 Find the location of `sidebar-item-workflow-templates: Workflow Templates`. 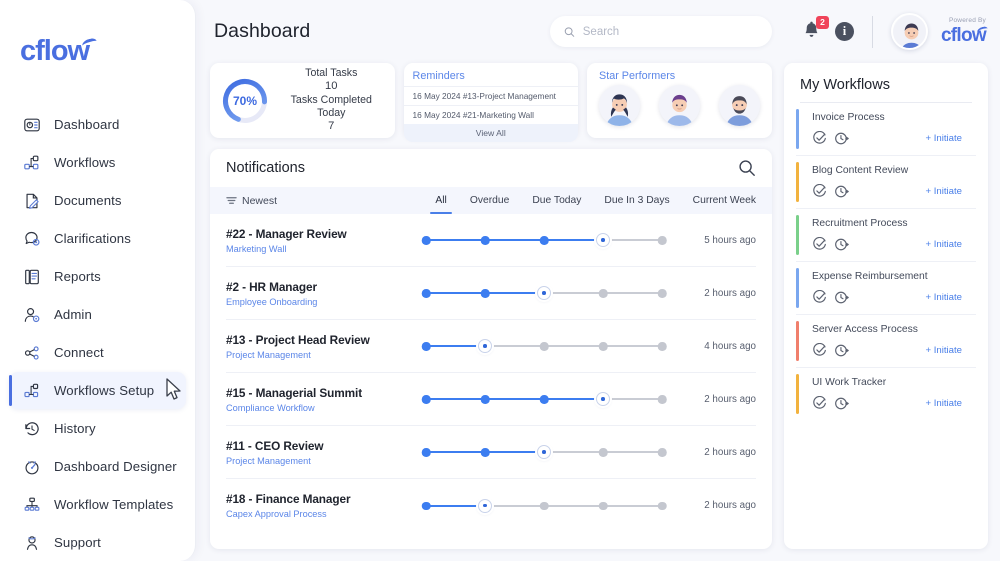

sidebar-item-workflow-templates: Workflow Templates is located at coordinates (97, 504).